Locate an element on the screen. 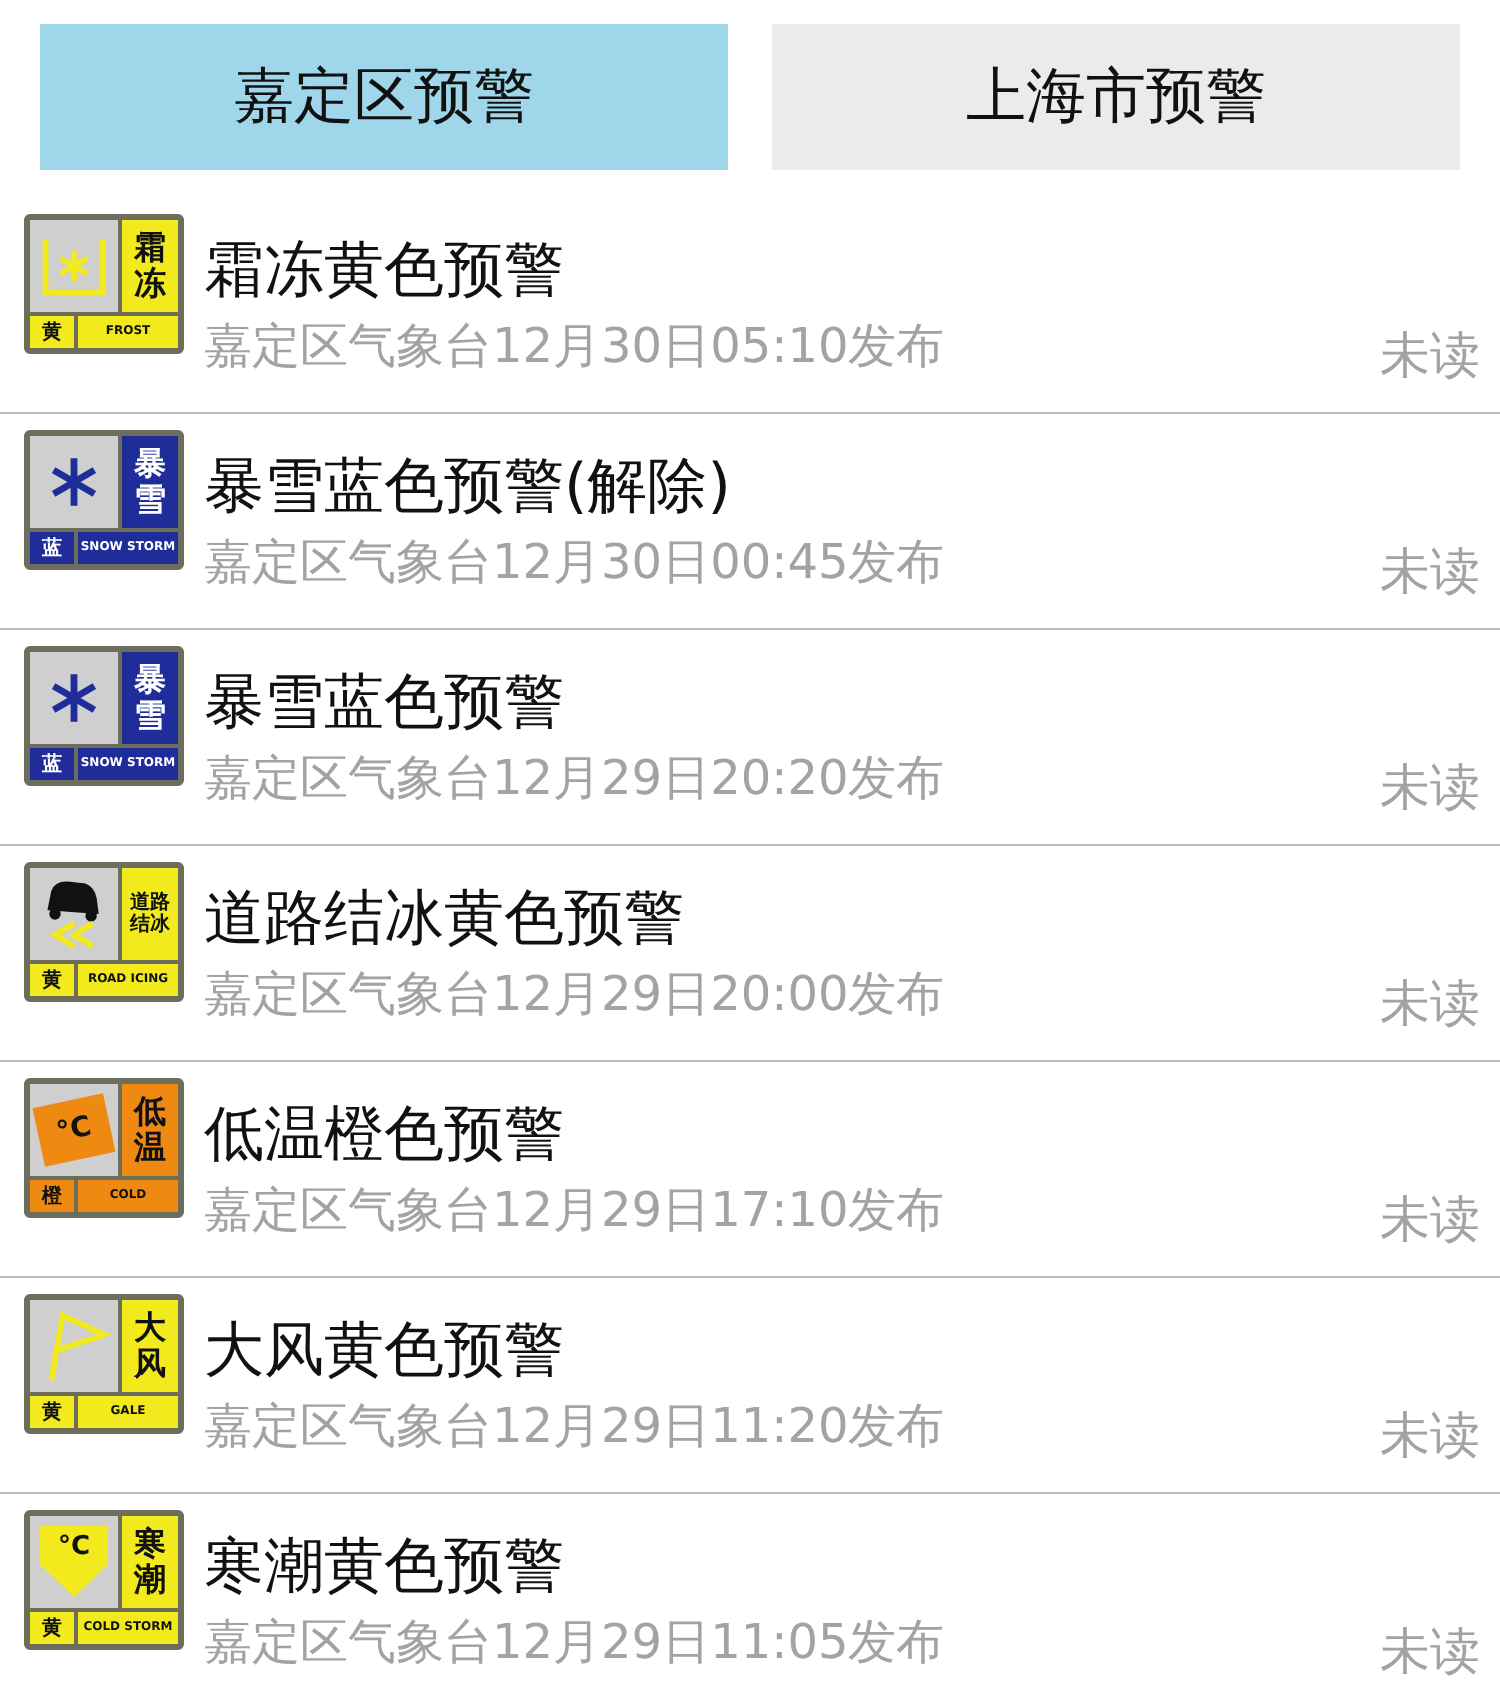 This screenshot has height=1684, width=1500. issue-info: 嘉定区气象台12月30日05:10发布 is located at coordinates (575, 346).